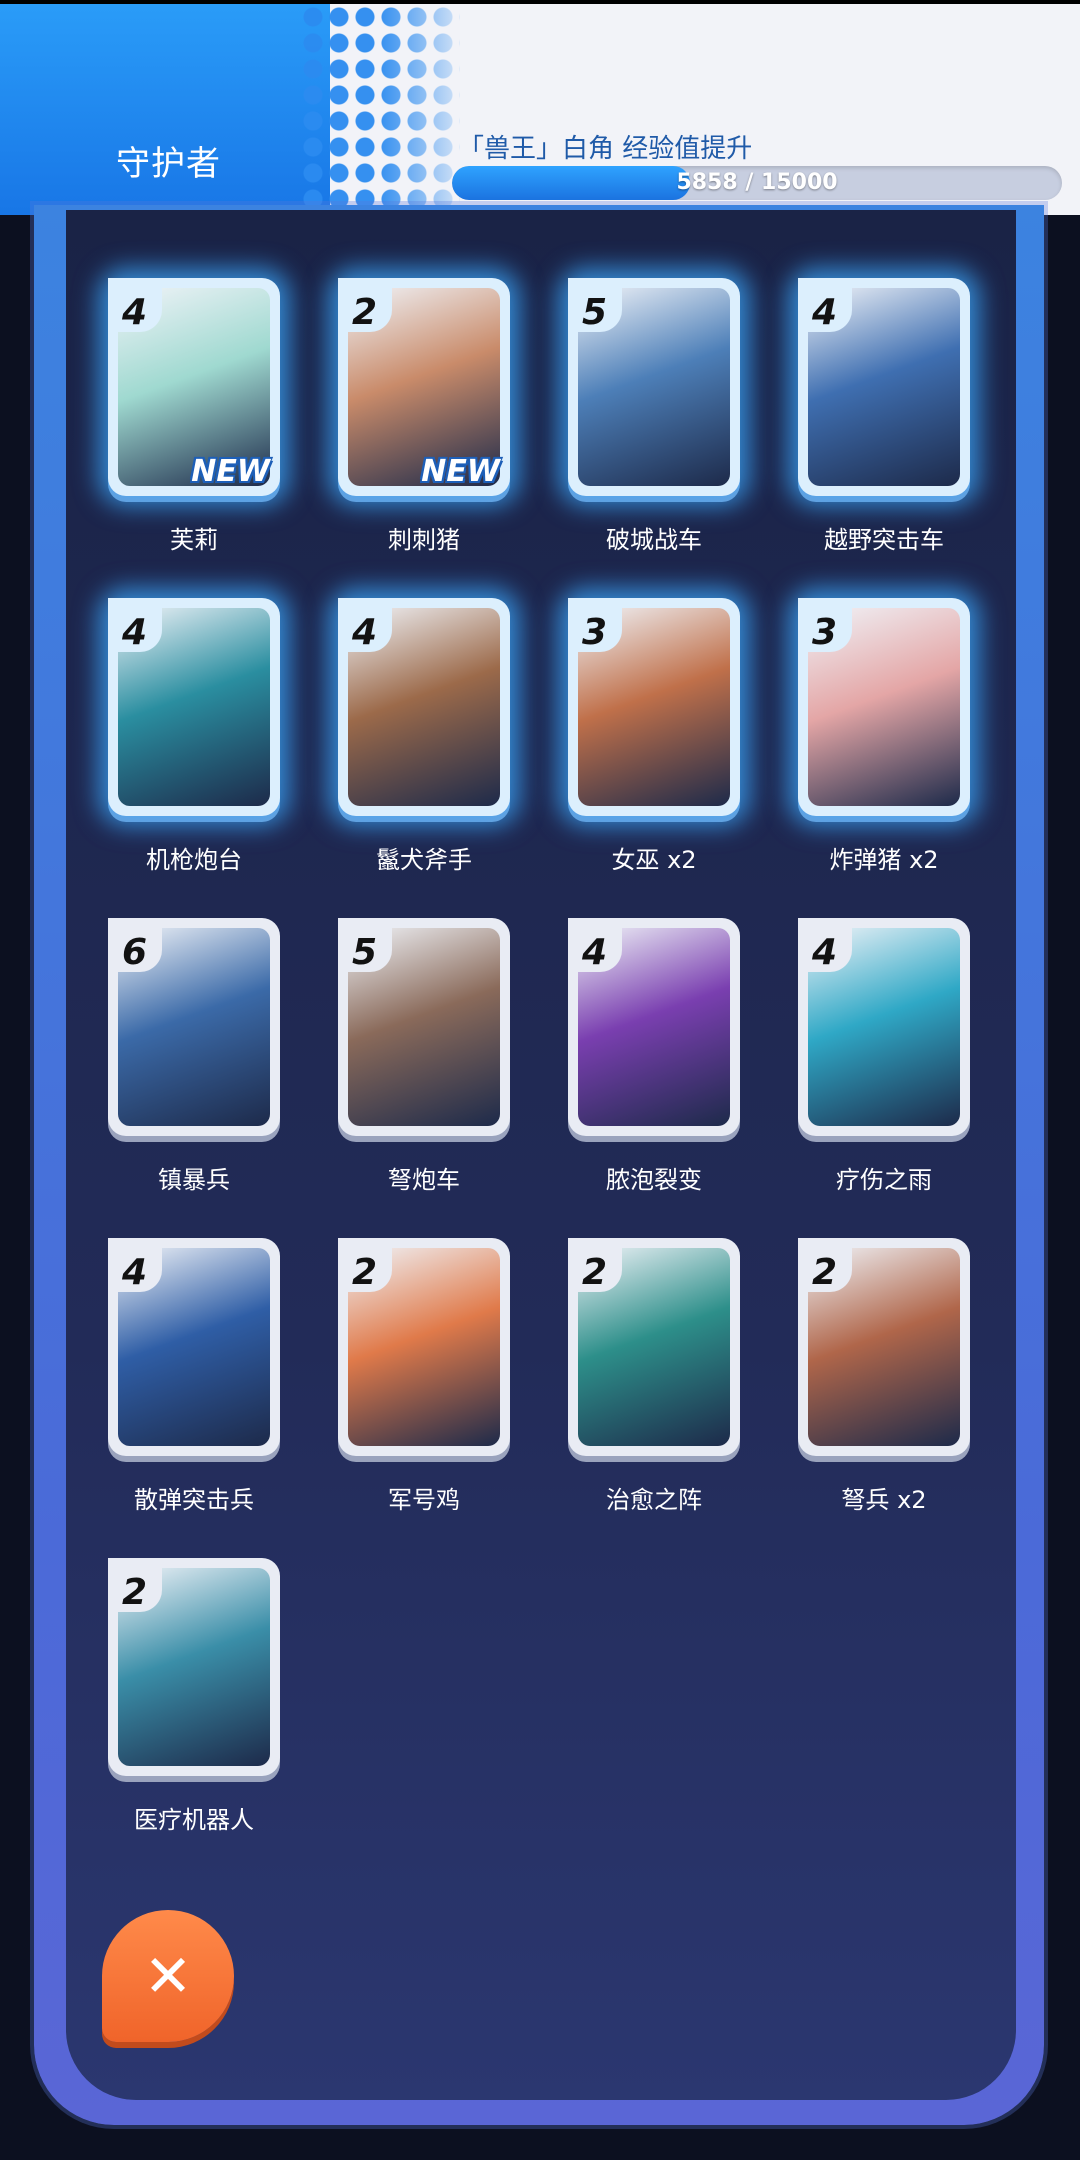 The image size is (1080, 2160). I want to click on card-name: 炸弹猪 x2, so click(884, 860).